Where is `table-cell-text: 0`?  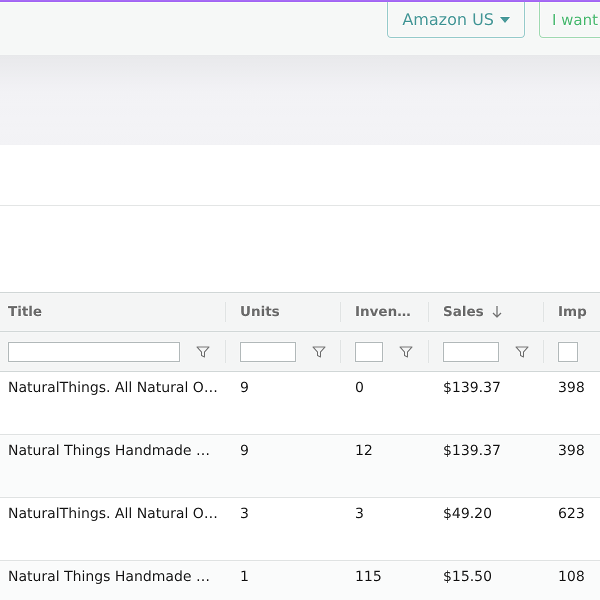
table-cell-text: 0 is located at coordinates (359, 388).